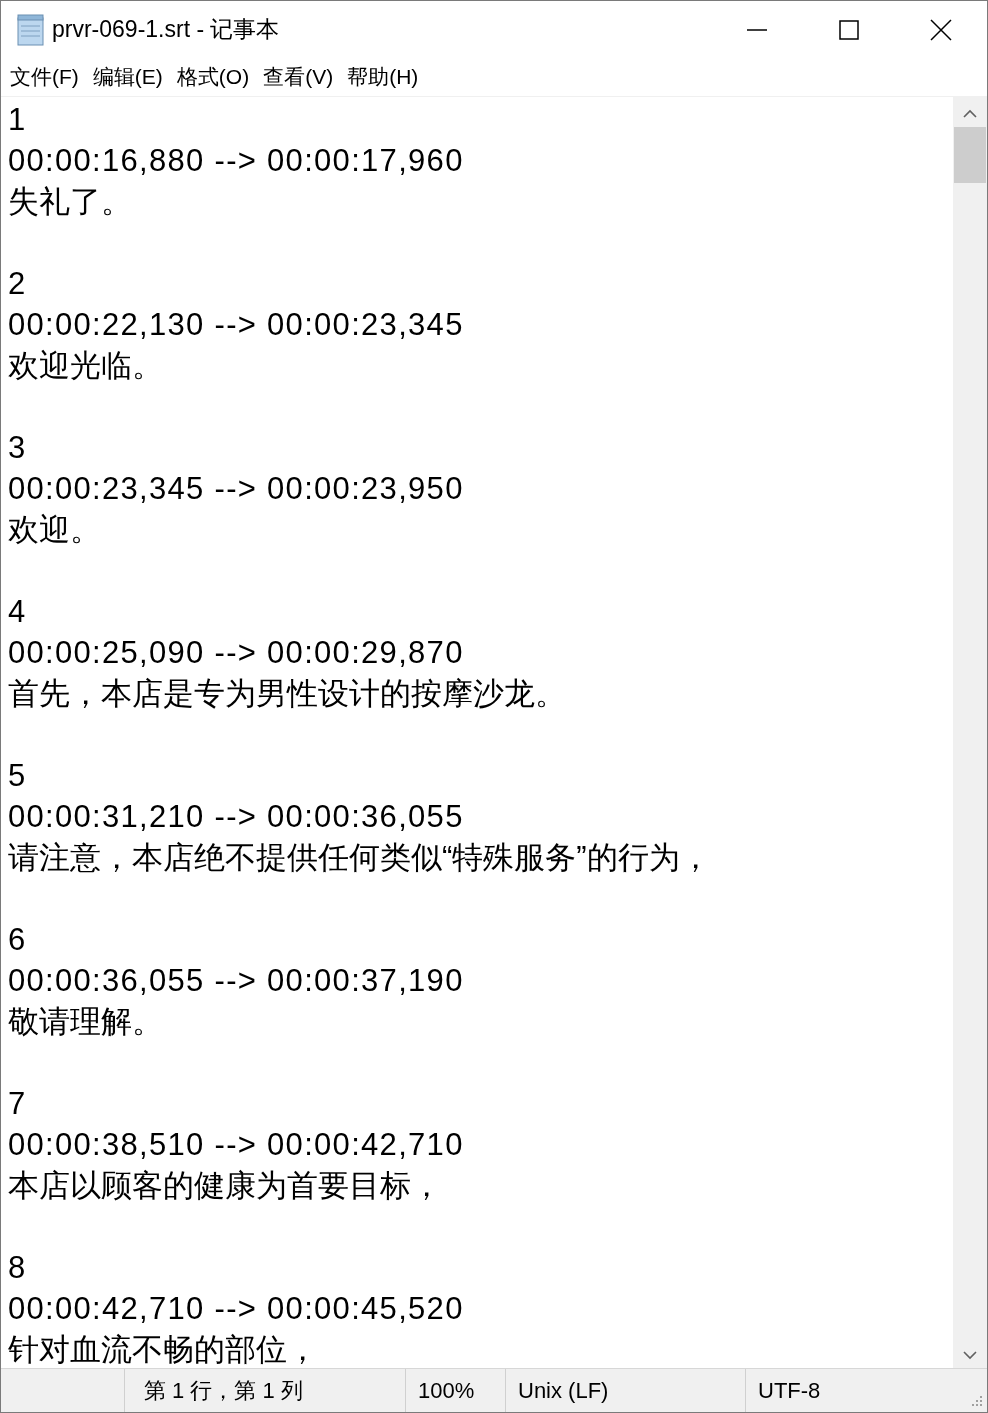 Image resolution: width=988 pixels, height=1413 pixels. I want to click on zoom-level: 100%, so click(446, 1390).